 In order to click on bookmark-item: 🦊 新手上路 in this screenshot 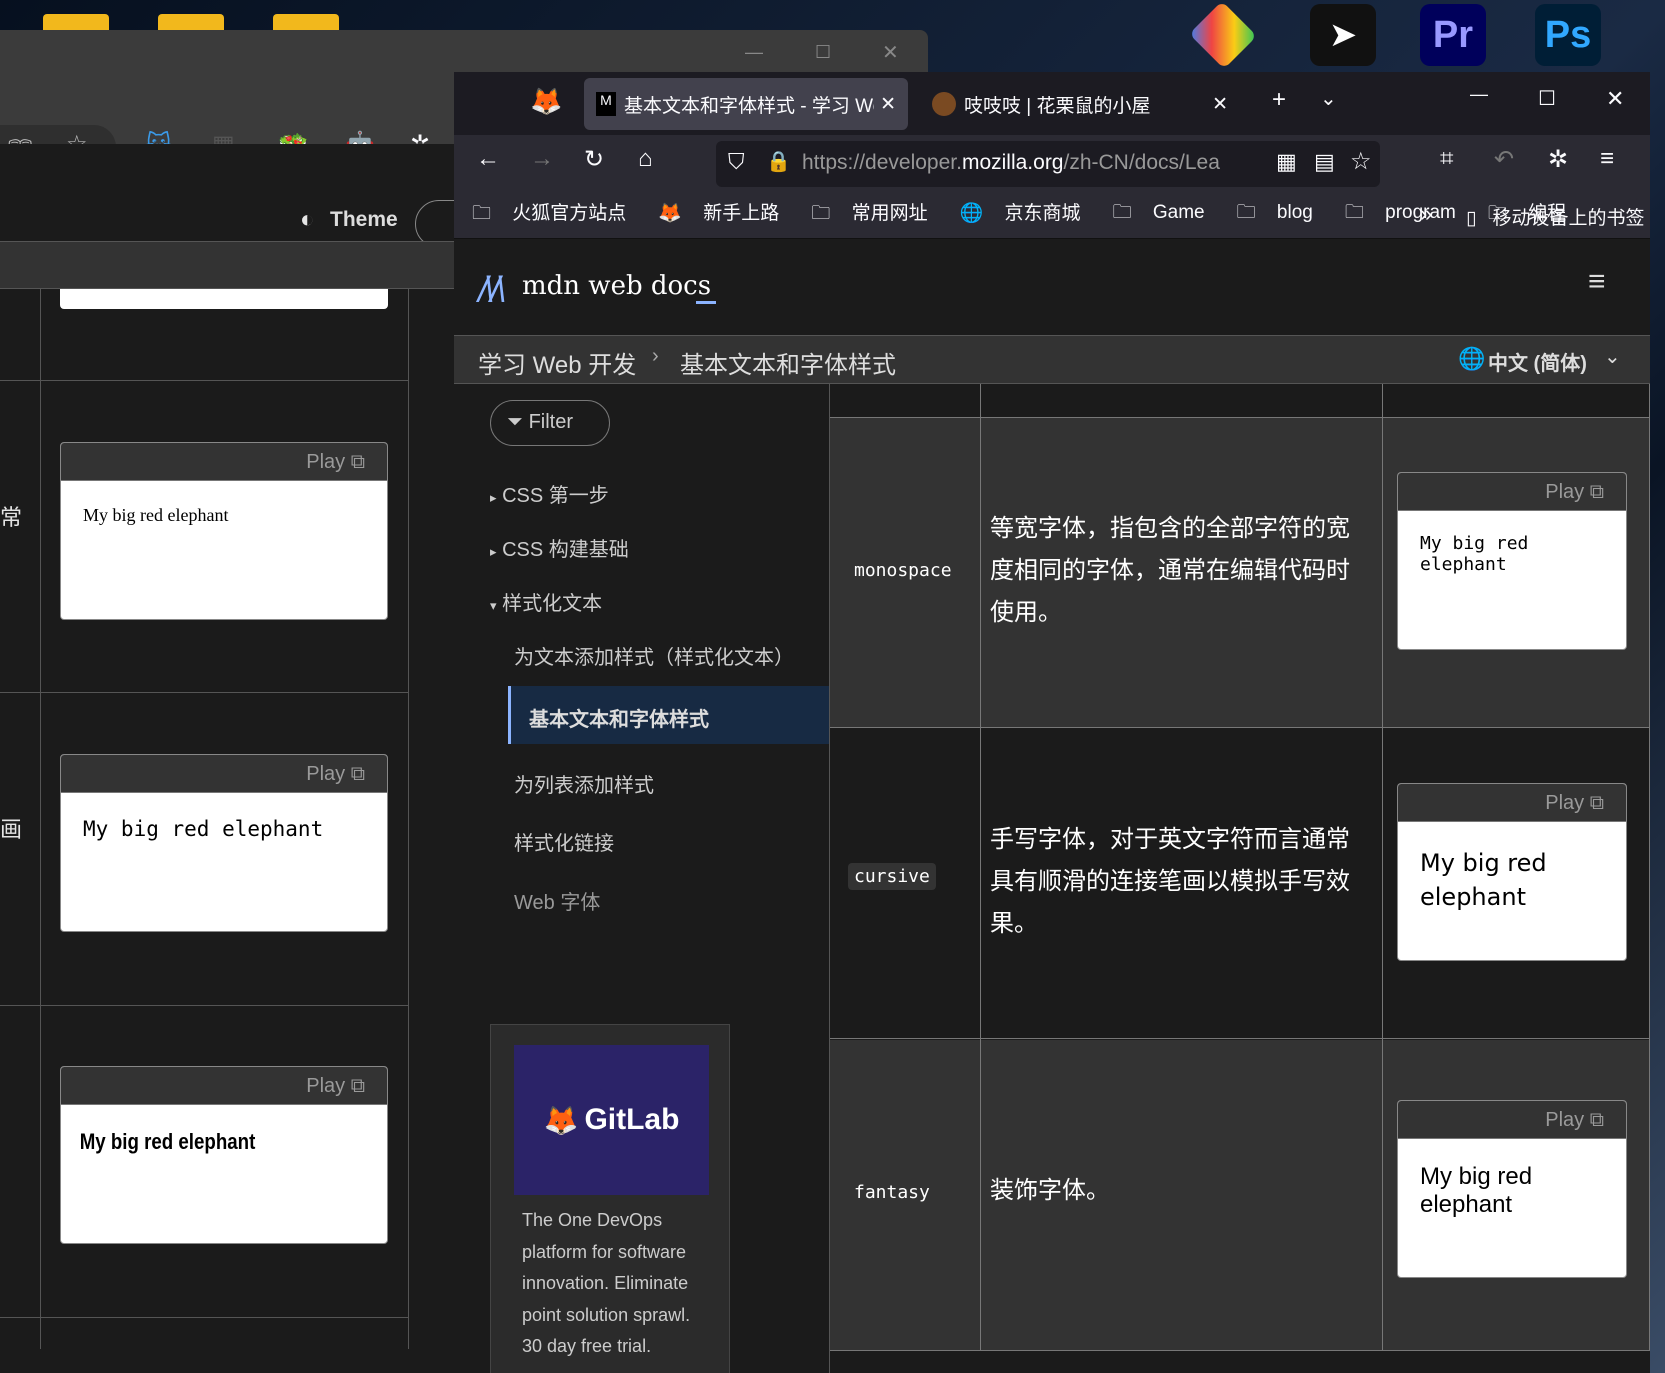, I will do `click(726, 214)`.